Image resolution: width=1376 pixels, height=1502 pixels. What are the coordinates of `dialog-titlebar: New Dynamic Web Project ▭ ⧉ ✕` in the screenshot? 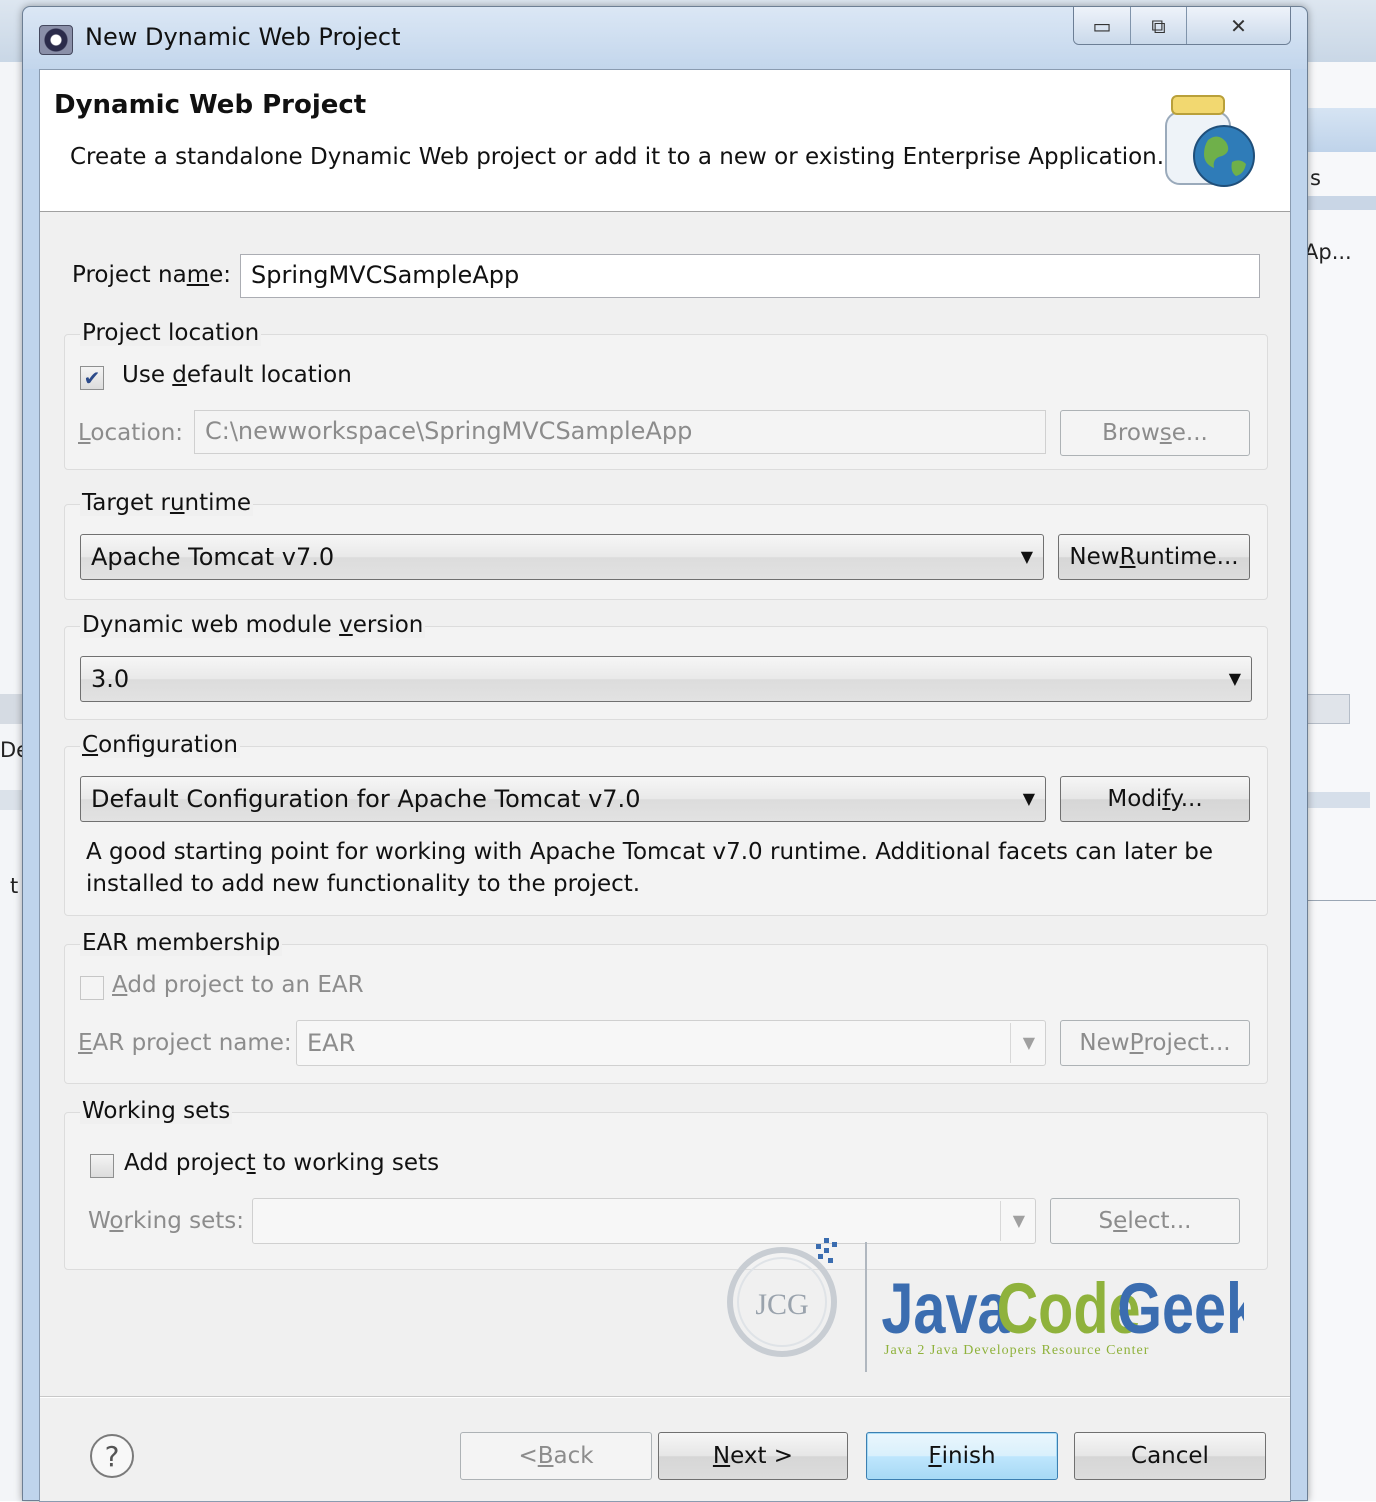 It's located at (665, 38).